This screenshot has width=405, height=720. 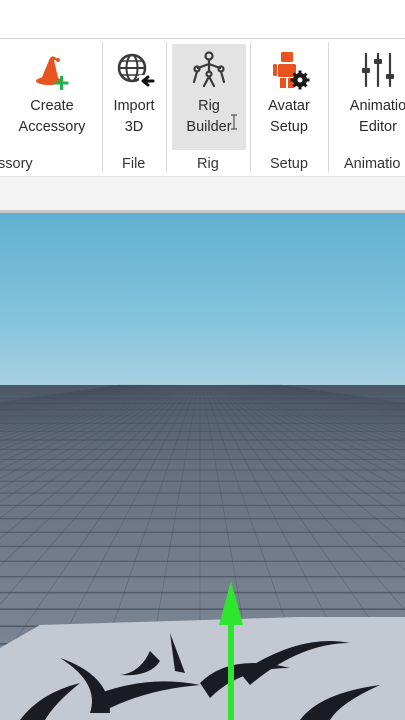 What do you see at coordinates (52, 97) in the screenshot?
I see `create-accessory-button: Create Accessory` at bounding box center [52, 97].